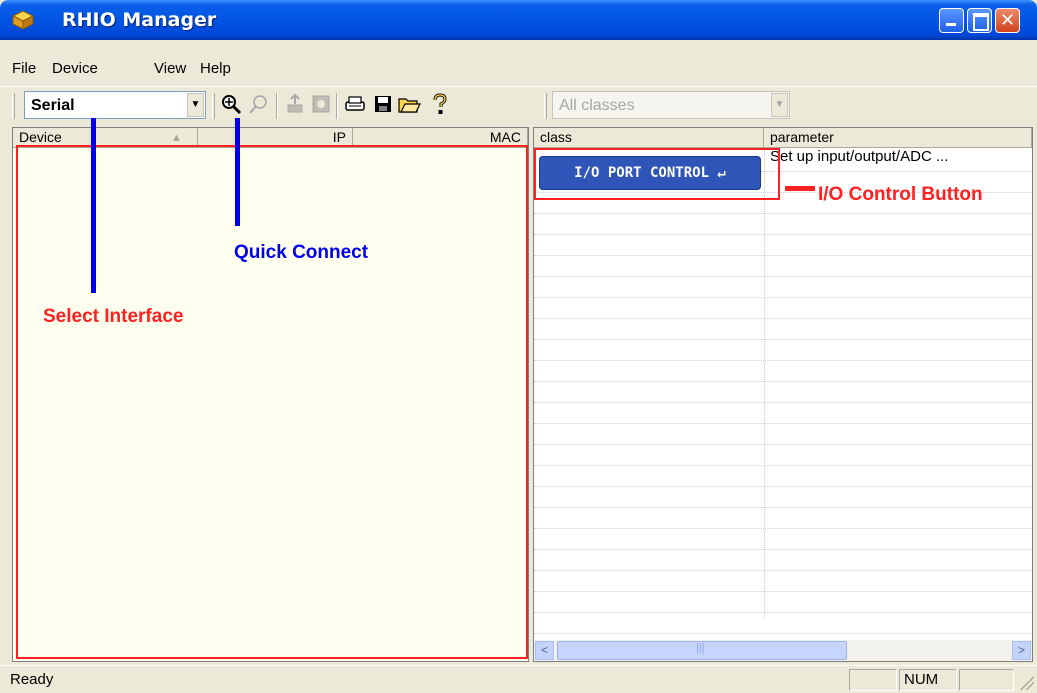 This screenshot has width=1037, height=693. What do you see at coordinates (544, 650) in the screenshot?
I see `scroll-left-icon: <` at bounding box center [544, 650].